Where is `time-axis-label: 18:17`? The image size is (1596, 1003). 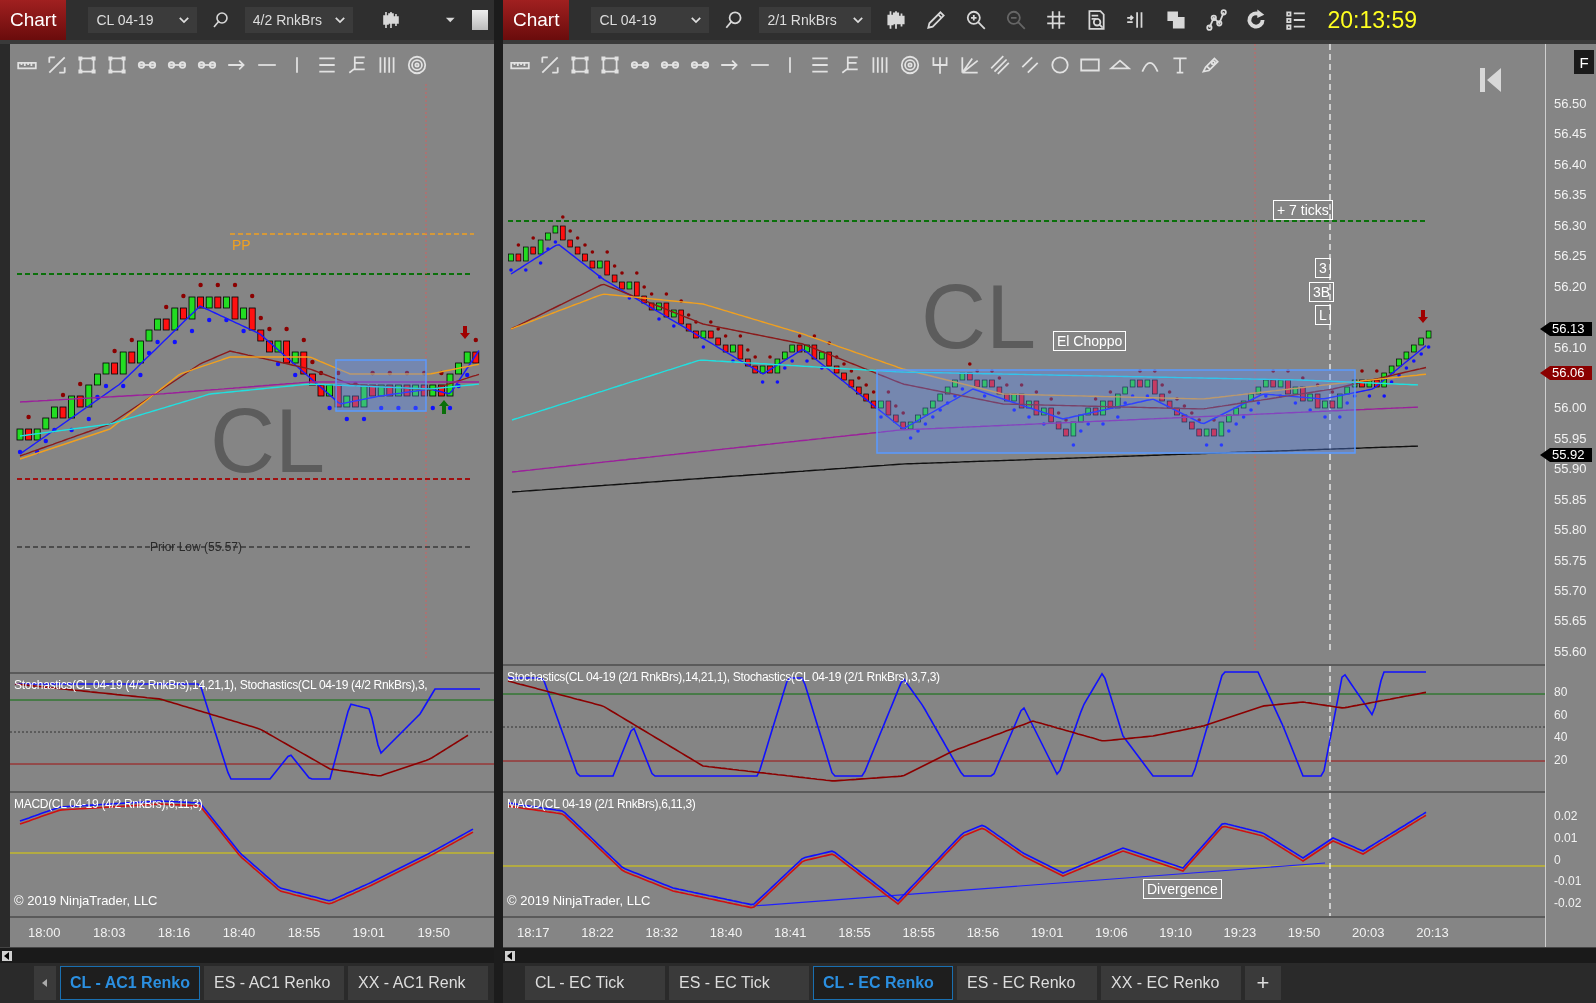 time-axis-label: 18:17 is located at coordinates (533, 932).